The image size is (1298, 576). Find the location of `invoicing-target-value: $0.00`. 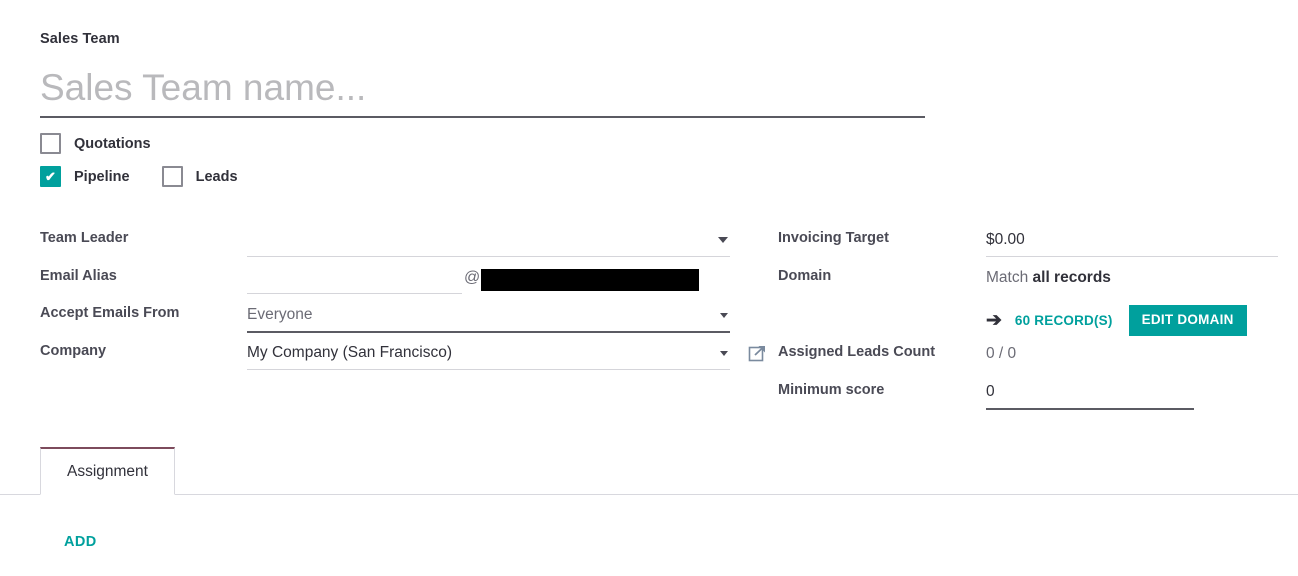

invoicing-target-value: $0.00 is located at coordinates (1132, 240).